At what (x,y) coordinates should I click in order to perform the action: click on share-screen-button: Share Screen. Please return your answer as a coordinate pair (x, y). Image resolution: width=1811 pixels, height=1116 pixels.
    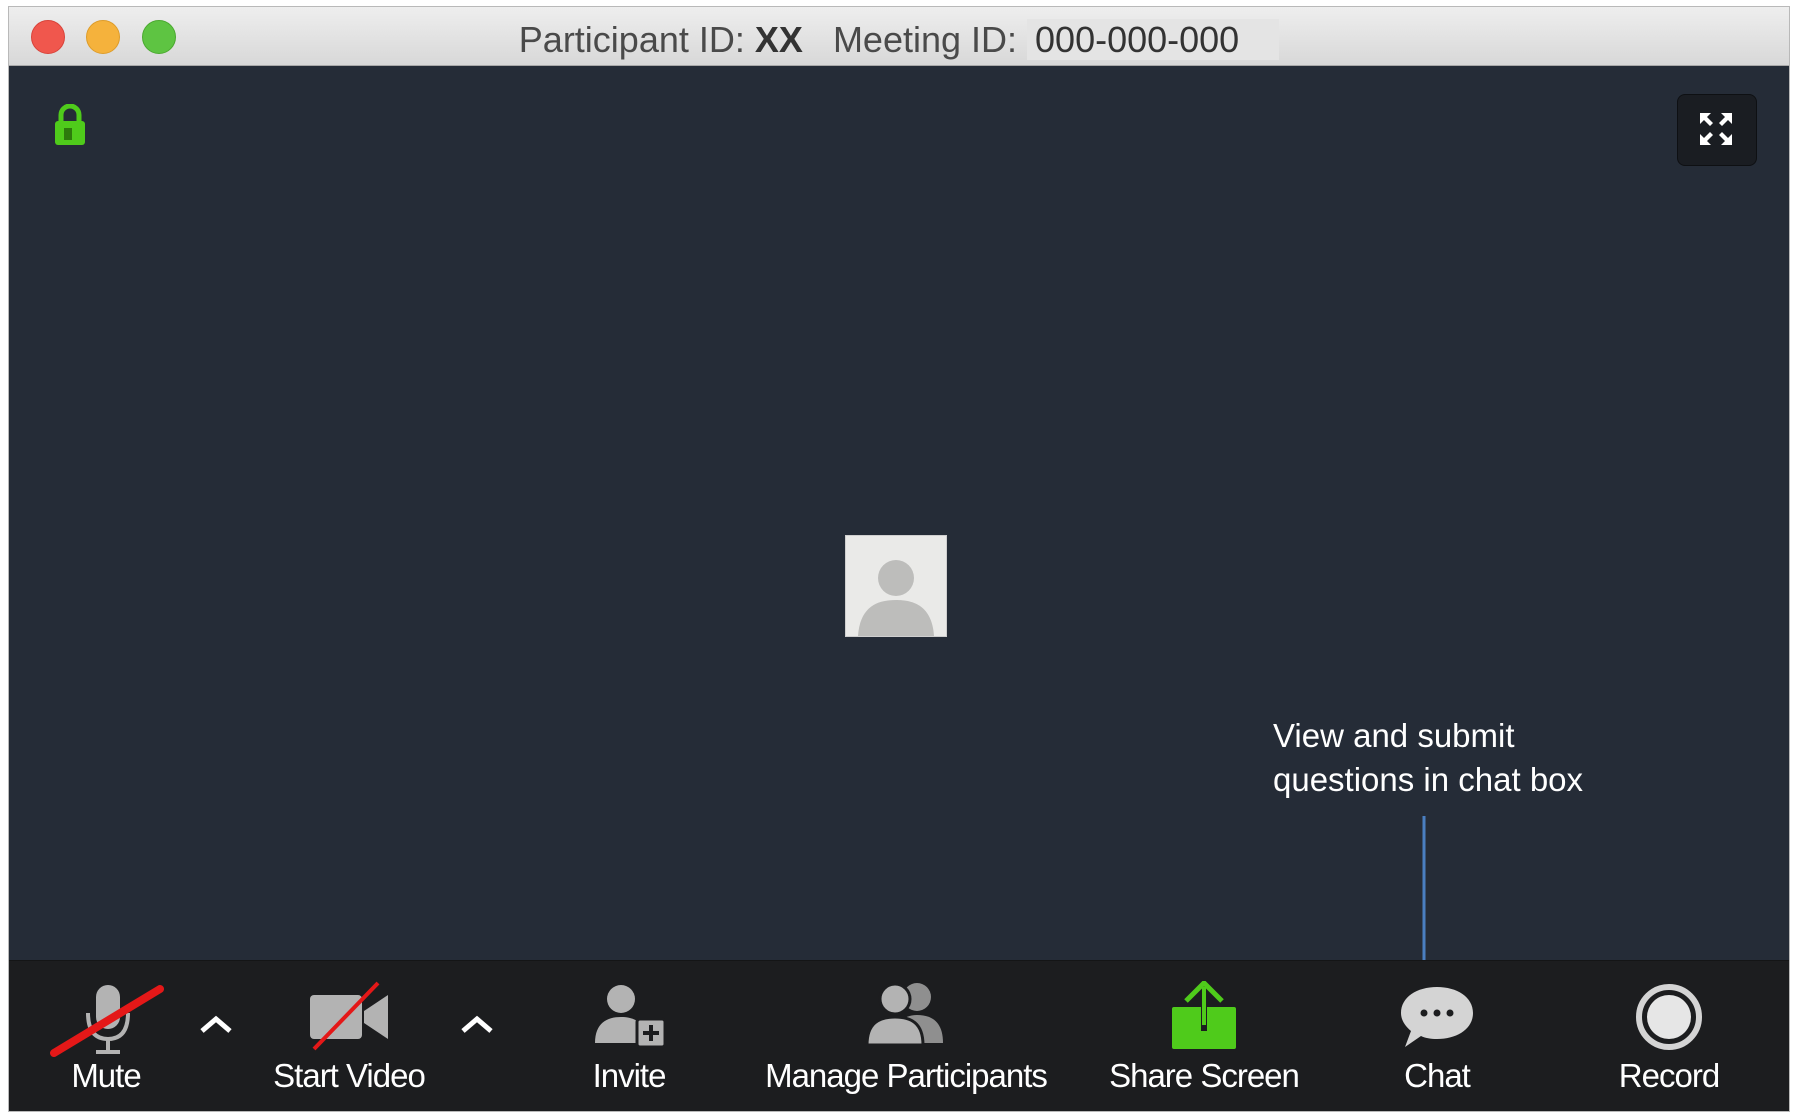
    Looking at the image, I should click on (1204, 1036).